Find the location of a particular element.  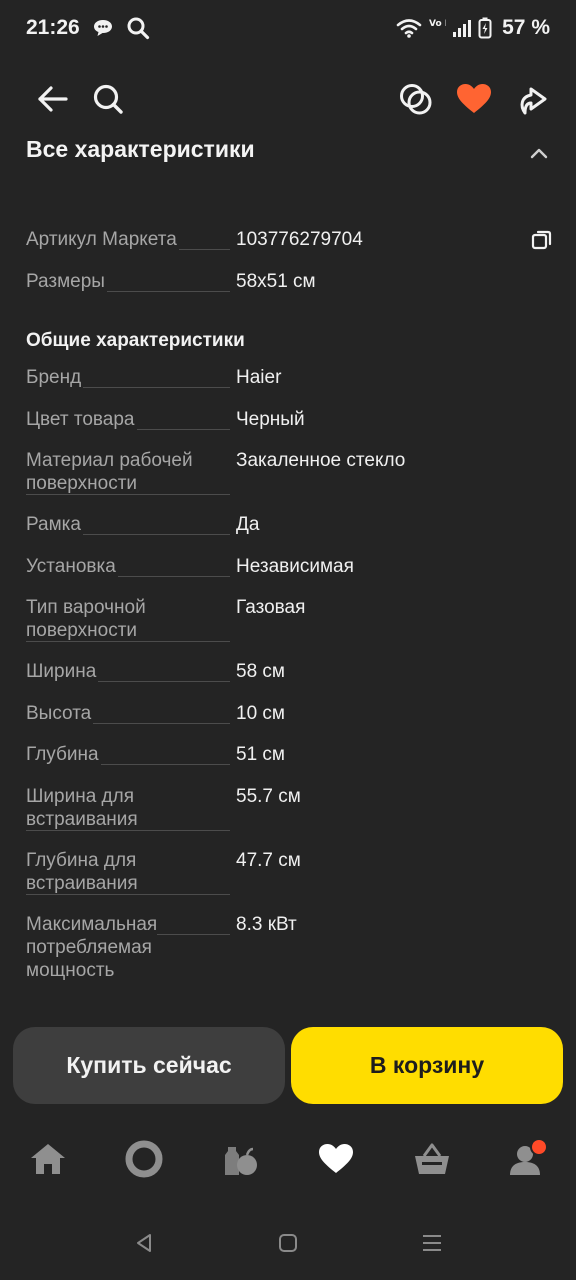

spec-row: Тип варочной поверхности Газовая is located at coordinates (291, 619).